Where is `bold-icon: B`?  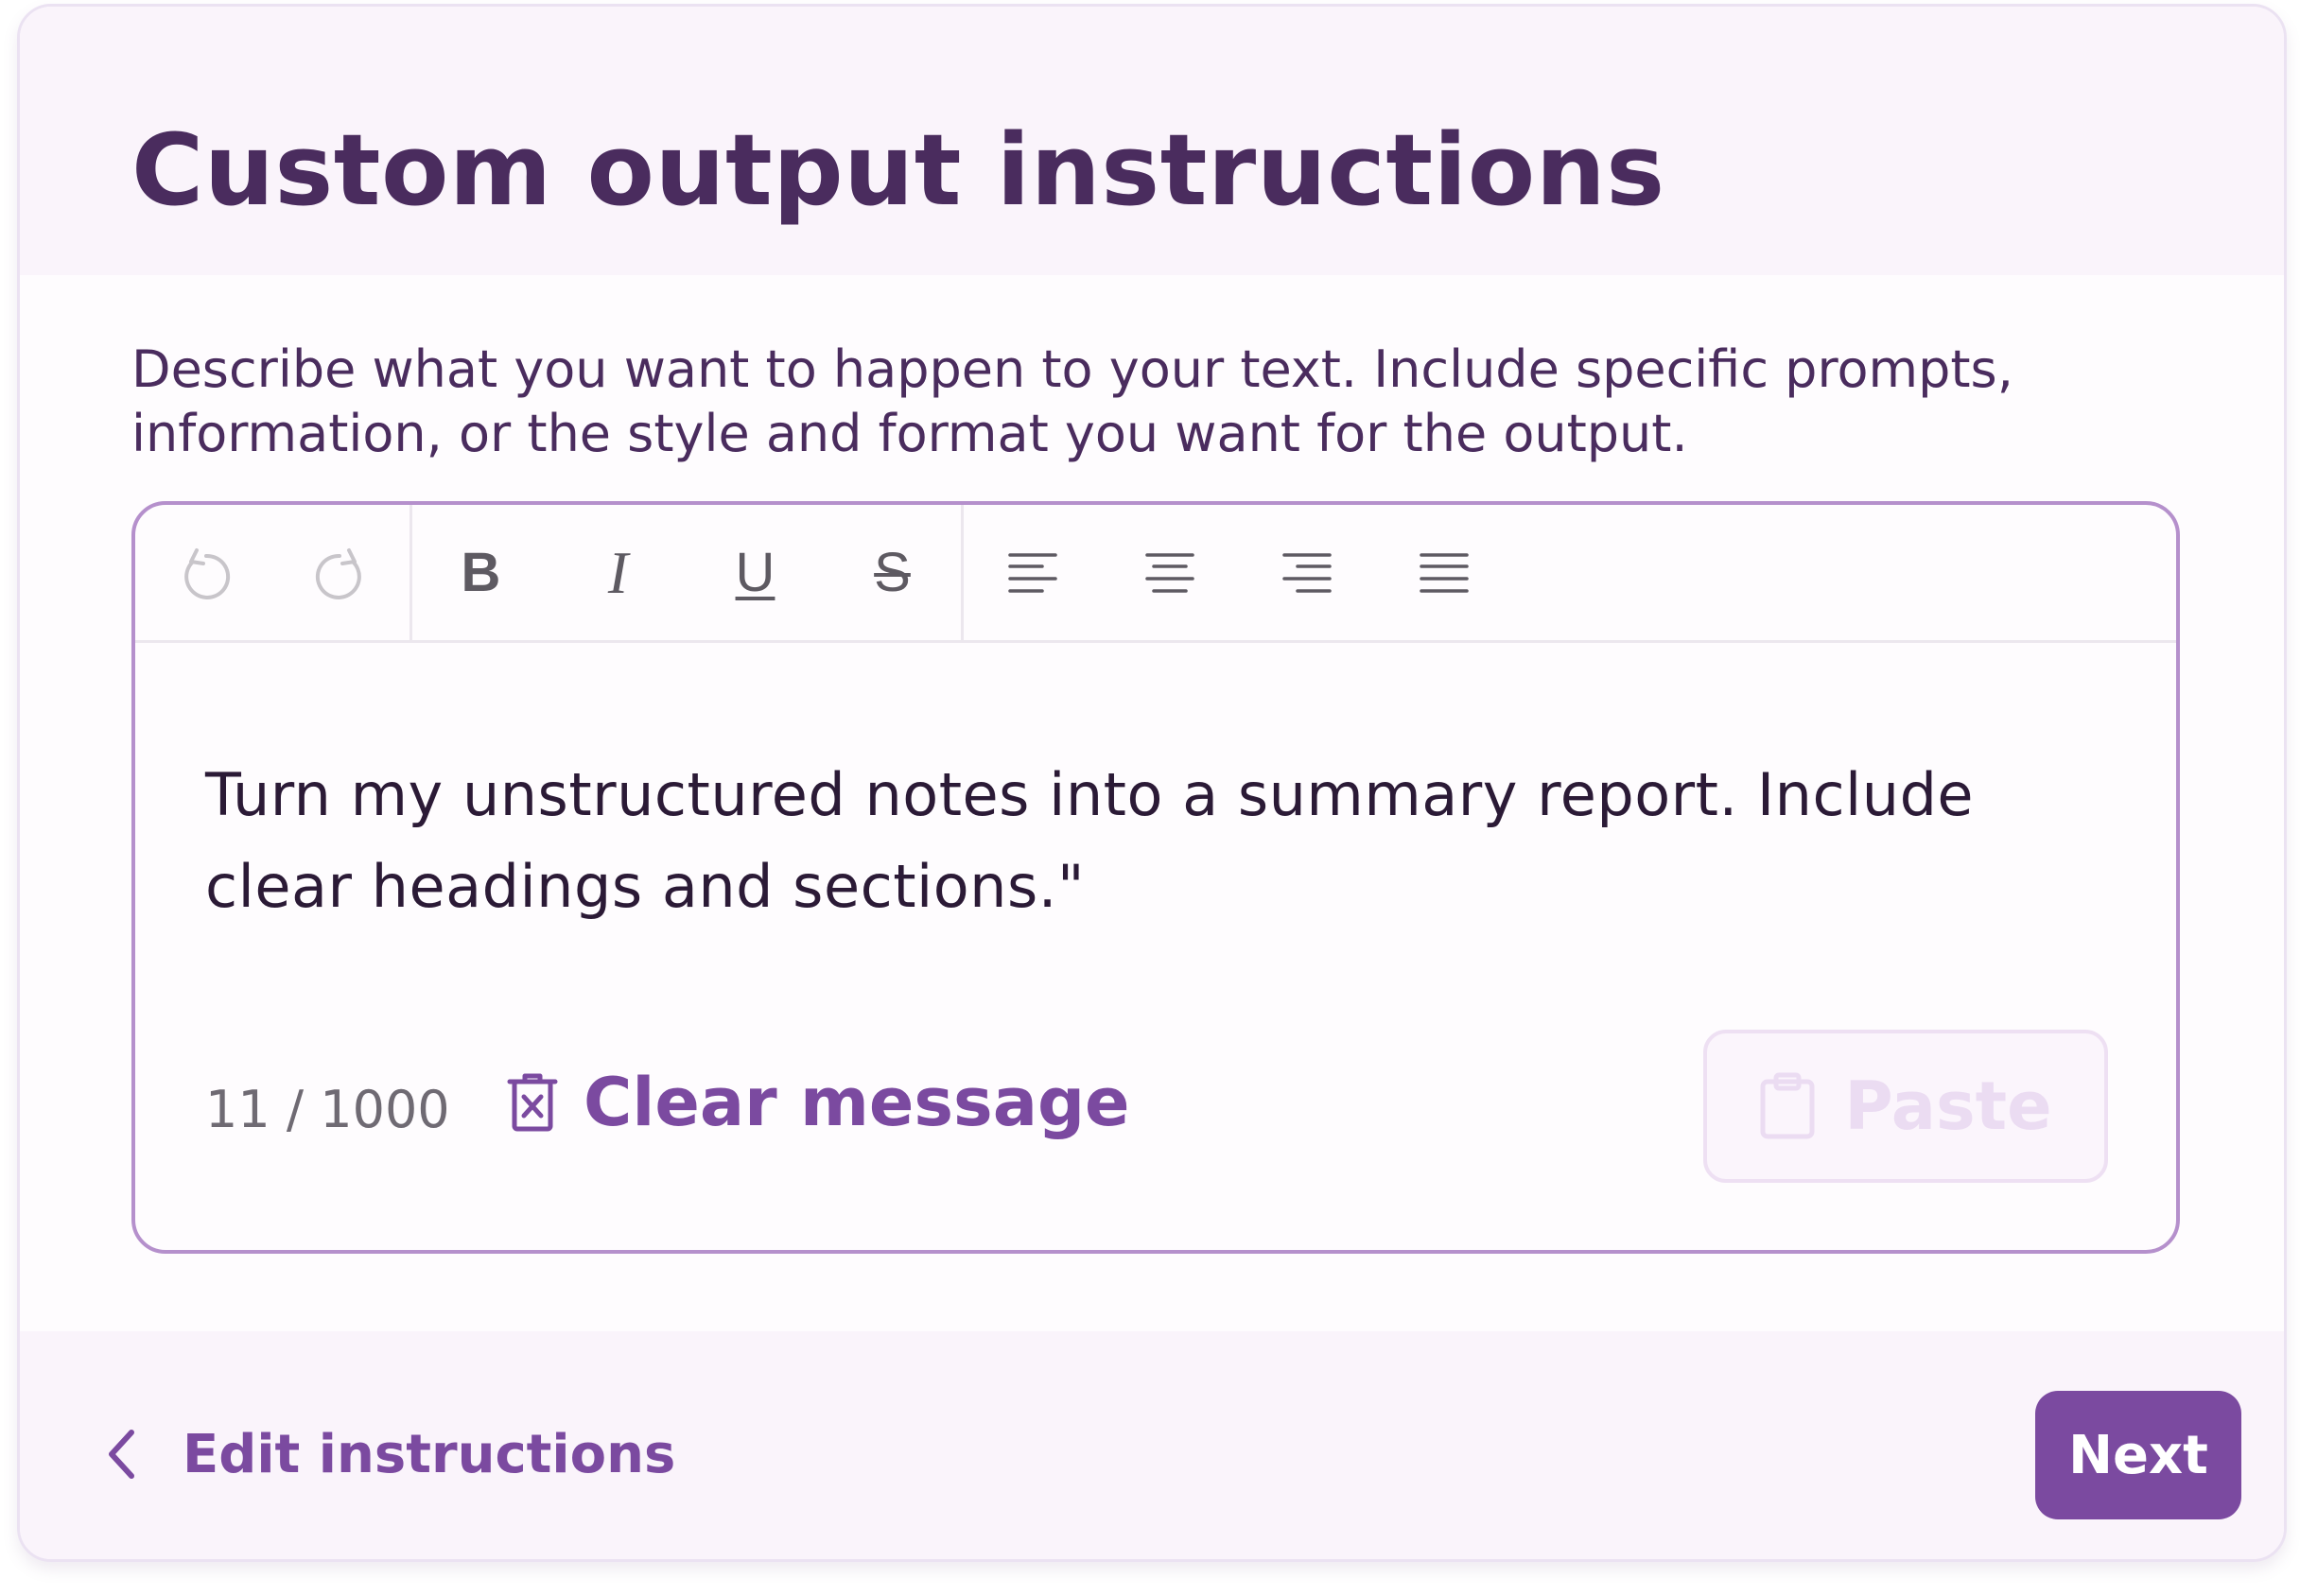 bold-icon: B is located at coordinates (481, 572).